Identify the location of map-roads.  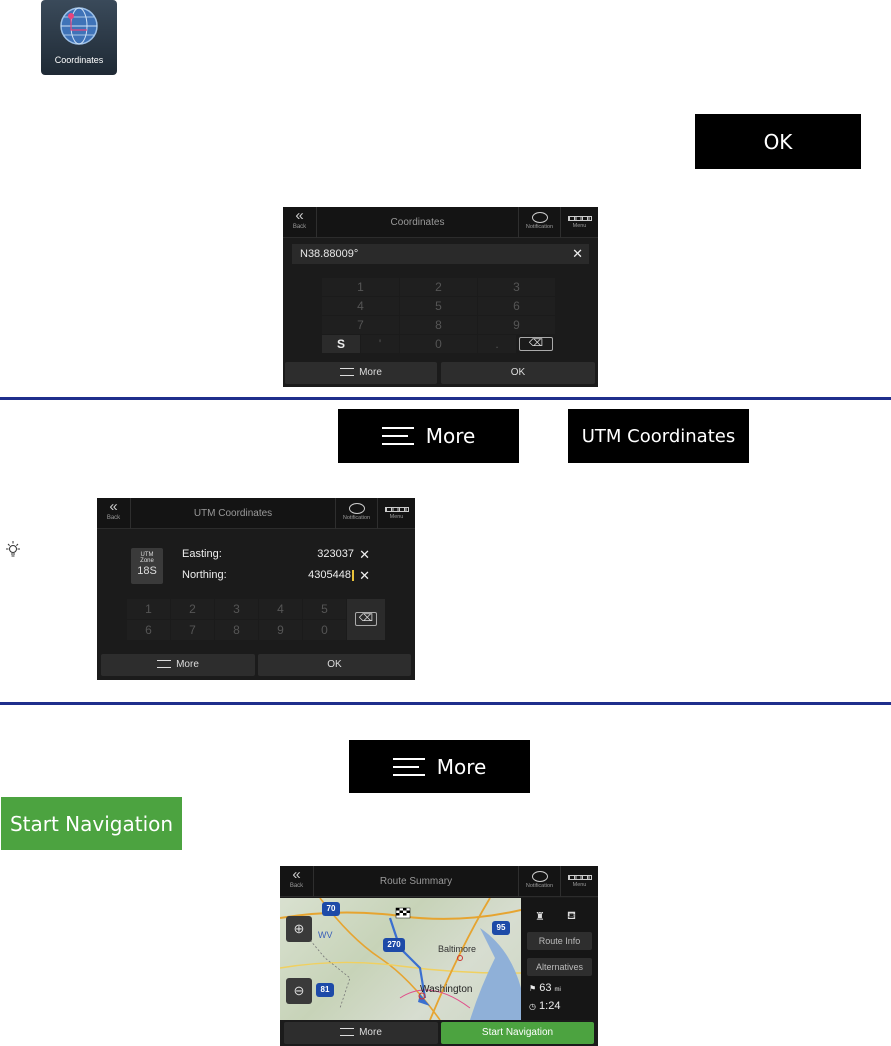
(400, 959).